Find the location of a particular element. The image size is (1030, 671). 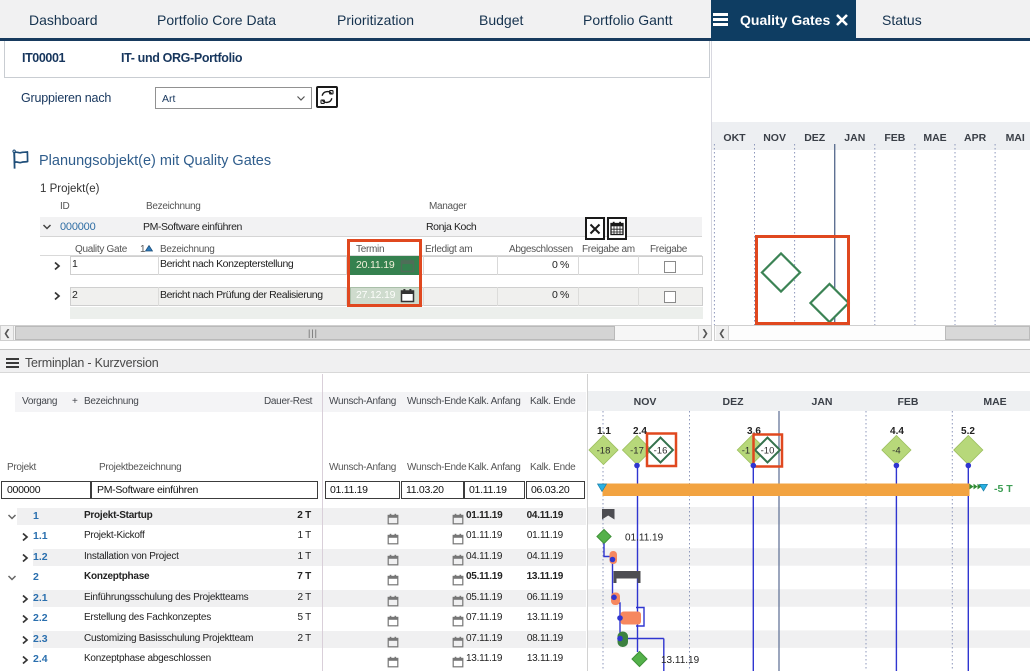

svg-text: -17 is located at coordinates (637, 451).